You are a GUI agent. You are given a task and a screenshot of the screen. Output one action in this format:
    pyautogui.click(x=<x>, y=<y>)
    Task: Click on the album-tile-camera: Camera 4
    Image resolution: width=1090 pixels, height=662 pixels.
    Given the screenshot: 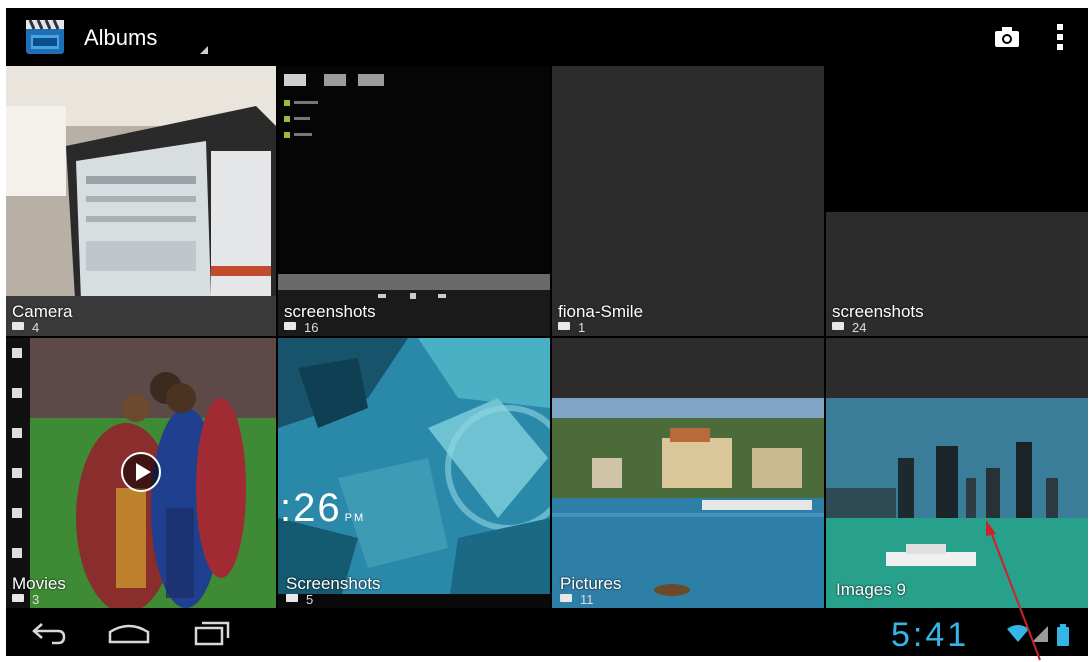 What is the action you would take?
    pyautogui.click(x=141, y=201)
    